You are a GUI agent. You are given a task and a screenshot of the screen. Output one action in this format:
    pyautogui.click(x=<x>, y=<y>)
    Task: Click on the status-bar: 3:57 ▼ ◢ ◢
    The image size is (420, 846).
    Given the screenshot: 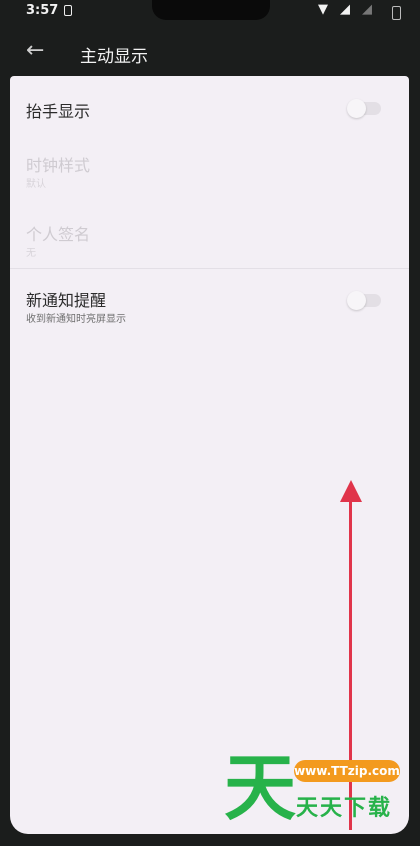 What is the action you would take?
    pyautogui.click(x=210, y=12)
    